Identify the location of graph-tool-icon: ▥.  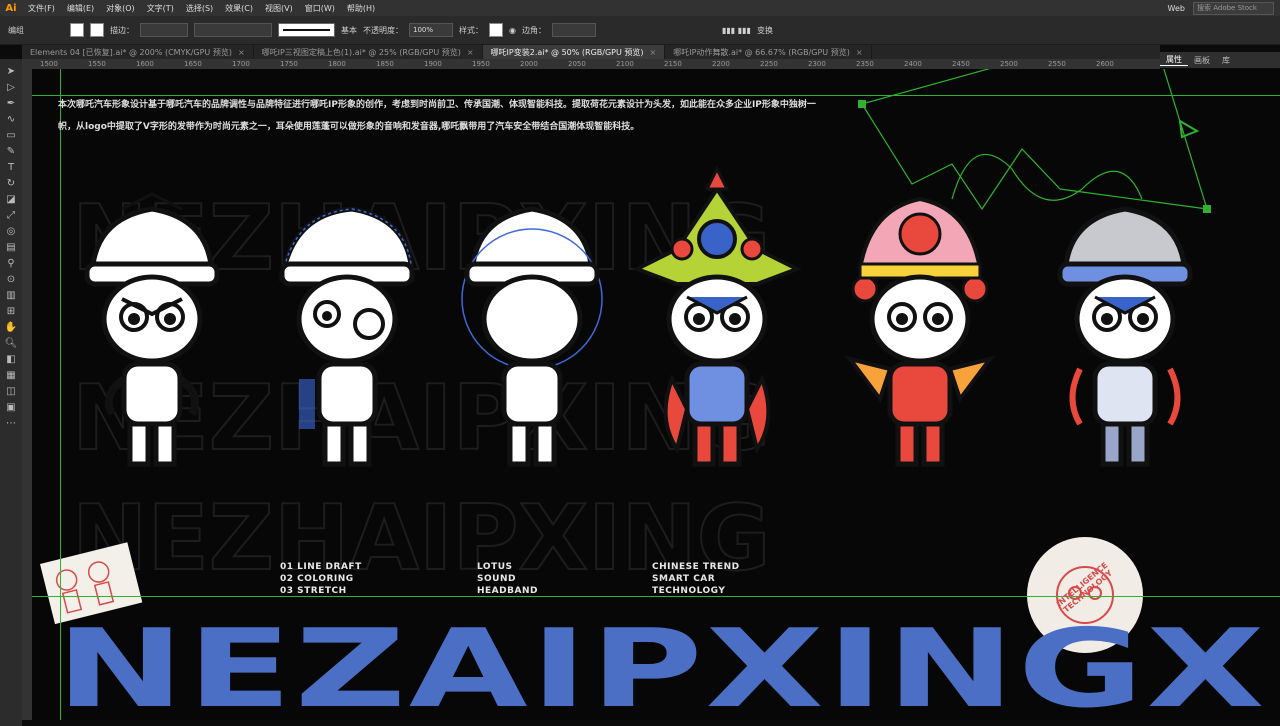
(11, 295).